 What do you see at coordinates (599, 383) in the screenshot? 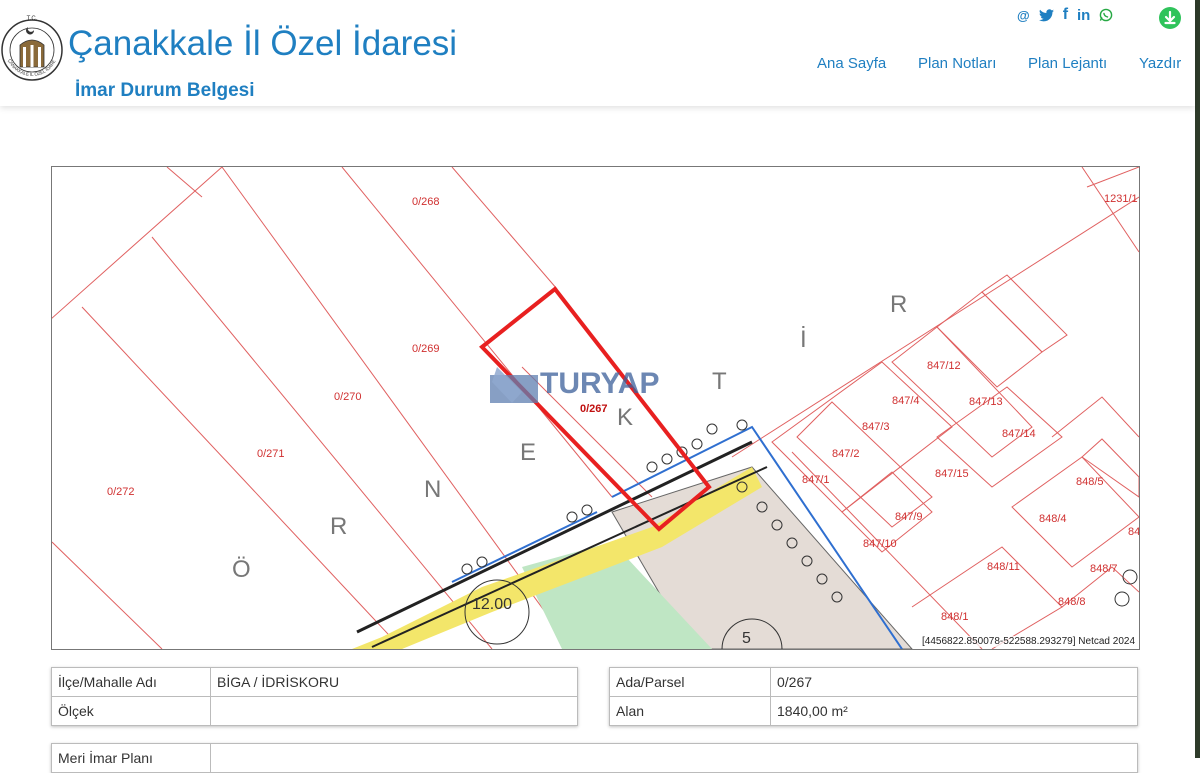
I see `watermark-text: TURYAP` at bounding box center [599, 383].